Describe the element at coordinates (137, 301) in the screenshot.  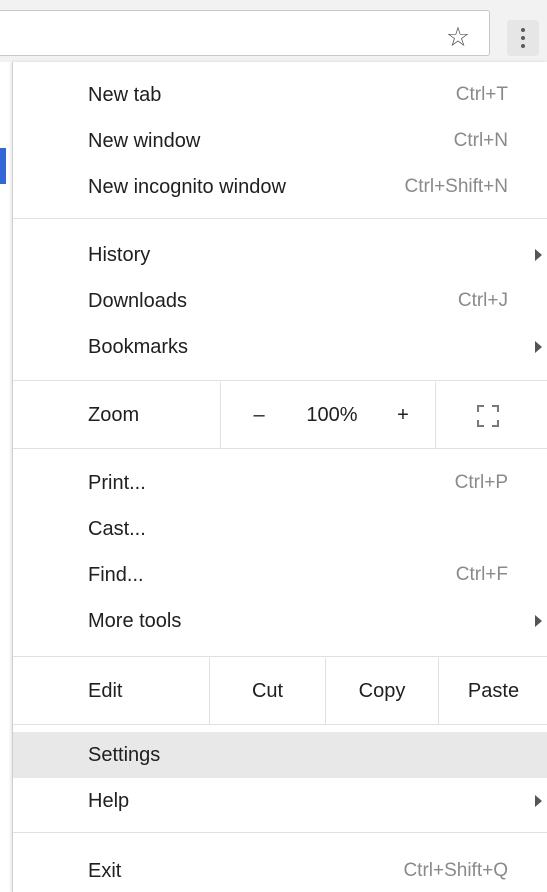
I see `menu-item-label: Downloads` at that location.